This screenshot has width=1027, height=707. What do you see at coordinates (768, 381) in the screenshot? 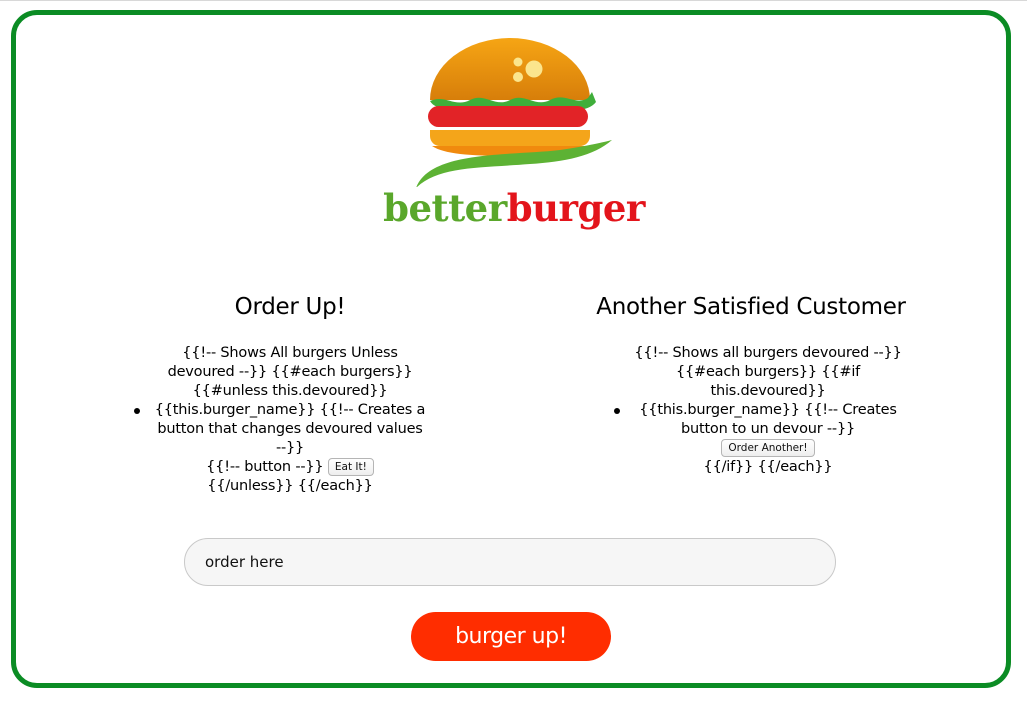
I see `template-line: {{#each burgers}} {{#if this.devoured}}` at bounding box center [768, 381].